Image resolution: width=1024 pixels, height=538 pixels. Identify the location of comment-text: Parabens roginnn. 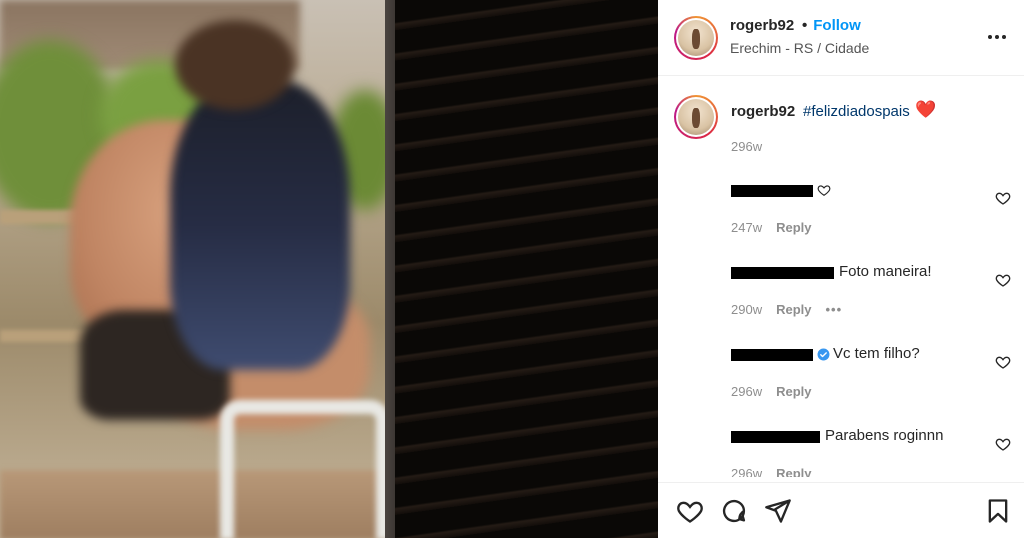
(884, 435).